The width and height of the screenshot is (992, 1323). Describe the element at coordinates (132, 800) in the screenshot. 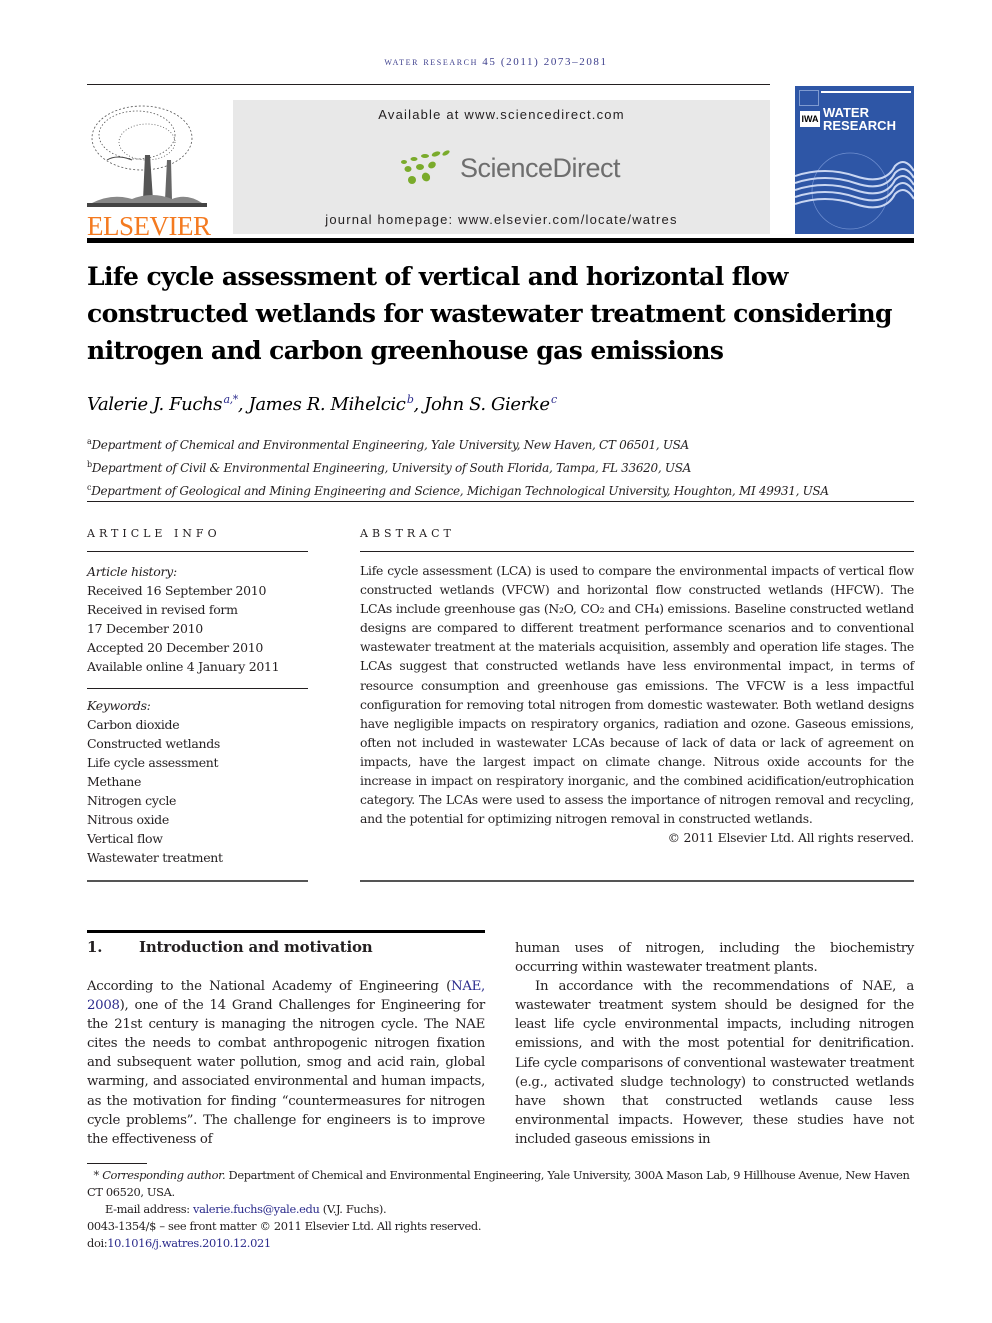

I see `keyword: Nitrogen cycle` at that location.